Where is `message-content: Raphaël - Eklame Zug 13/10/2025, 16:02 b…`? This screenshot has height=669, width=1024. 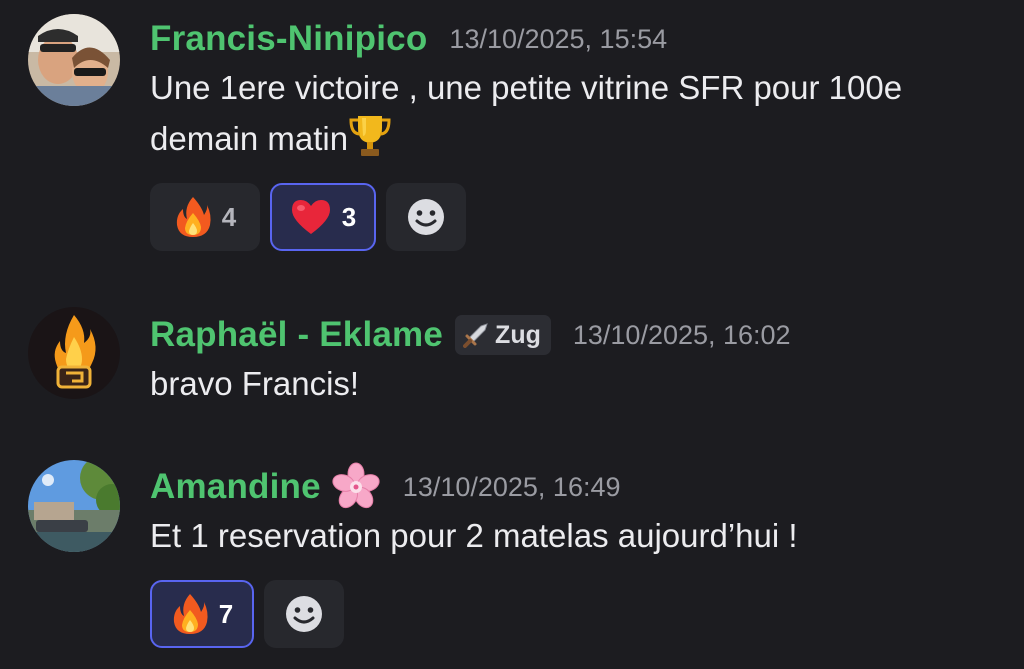 message-content: Raphaël - Eklame Zug 13/10/2025, 16:02 b… is located at coordinates (577, 359).